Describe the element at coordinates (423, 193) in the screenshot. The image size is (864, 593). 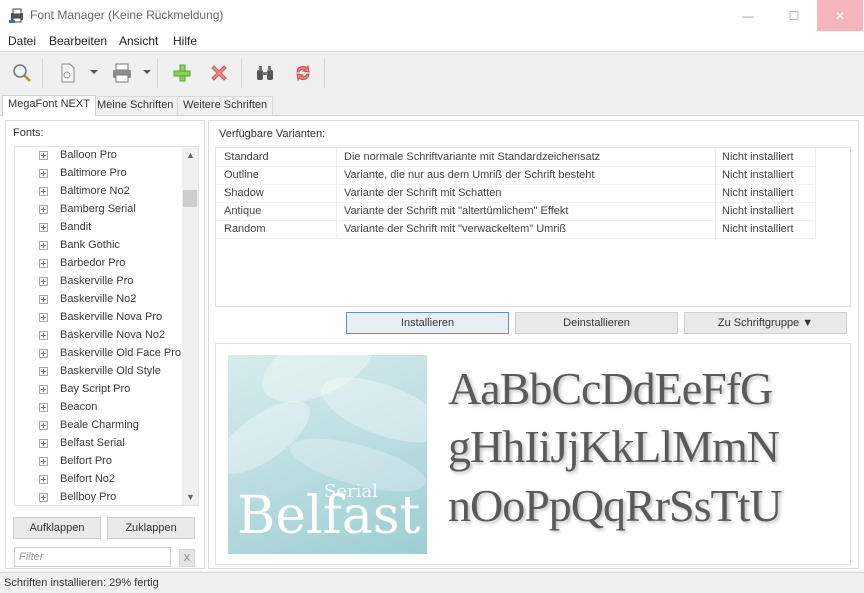
I see `variant-description: Variante der Schrift mit Schatten` at that location.